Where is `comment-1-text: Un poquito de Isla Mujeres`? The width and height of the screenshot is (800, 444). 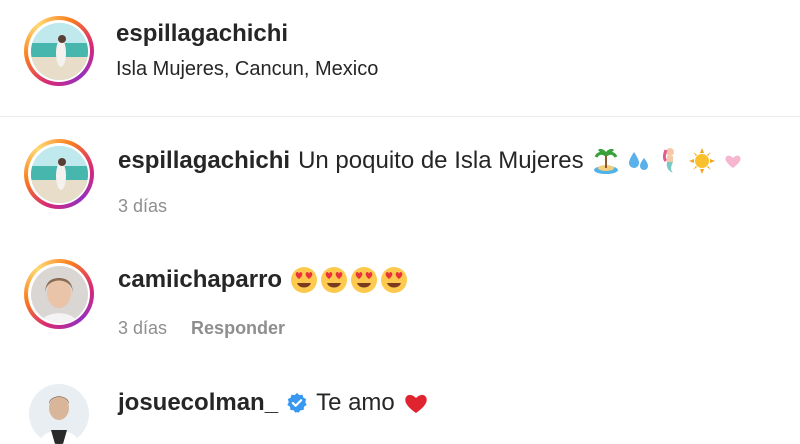 comment-1-text: Un poquito de Isla Mujeres is located at coordinates (441, 160).